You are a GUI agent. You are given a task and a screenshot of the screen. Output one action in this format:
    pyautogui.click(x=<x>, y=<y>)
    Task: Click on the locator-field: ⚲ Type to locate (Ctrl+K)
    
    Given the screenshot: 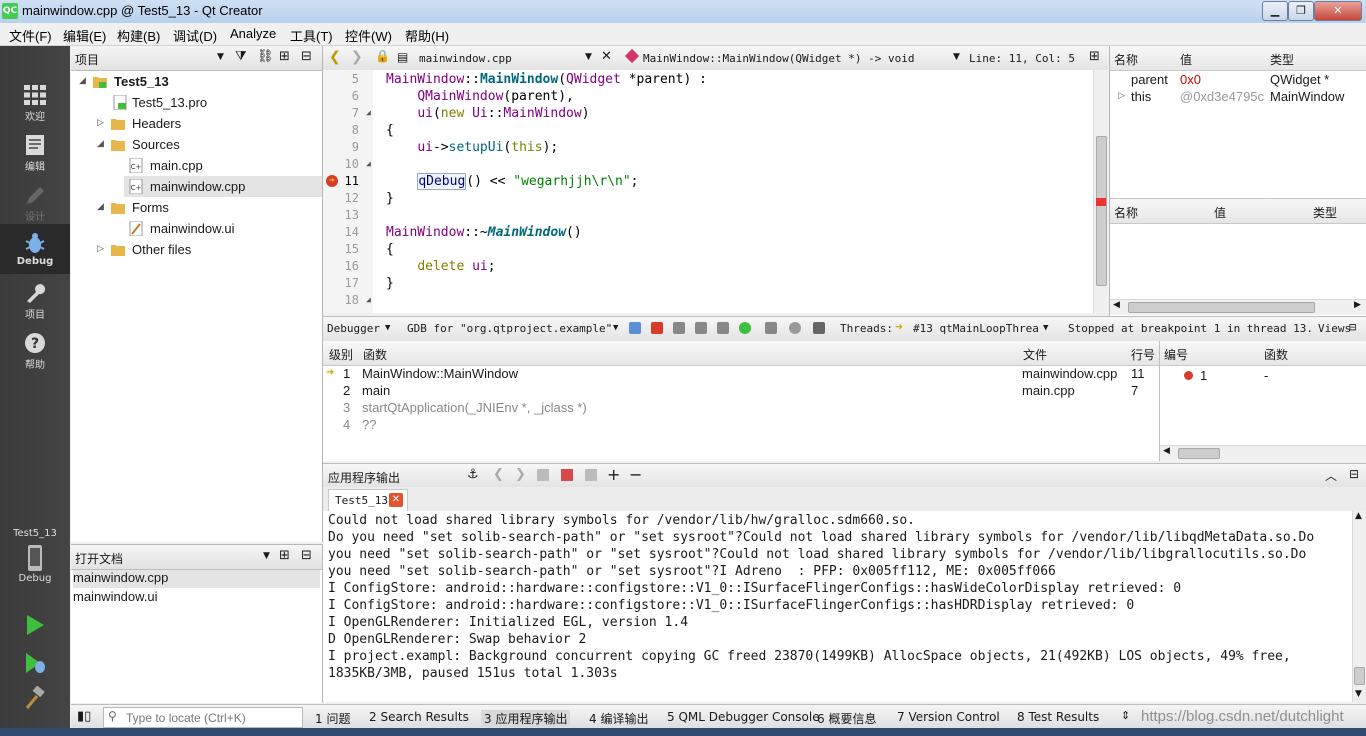 What is the action you would take?
    pyautogui.click(x=203, y=717)
    